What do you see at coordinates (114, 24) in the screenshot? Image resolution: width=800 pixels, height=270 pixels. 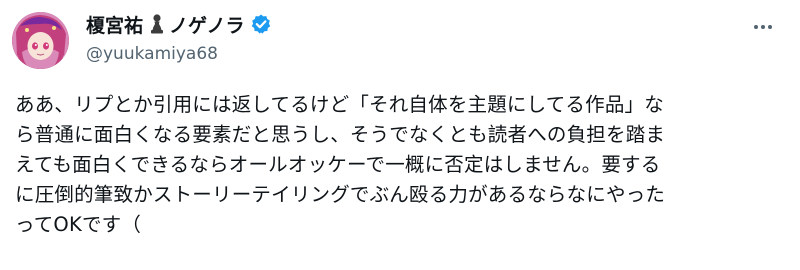 I see `display-name: 榎宮祐` at bounding box center [114, 24].